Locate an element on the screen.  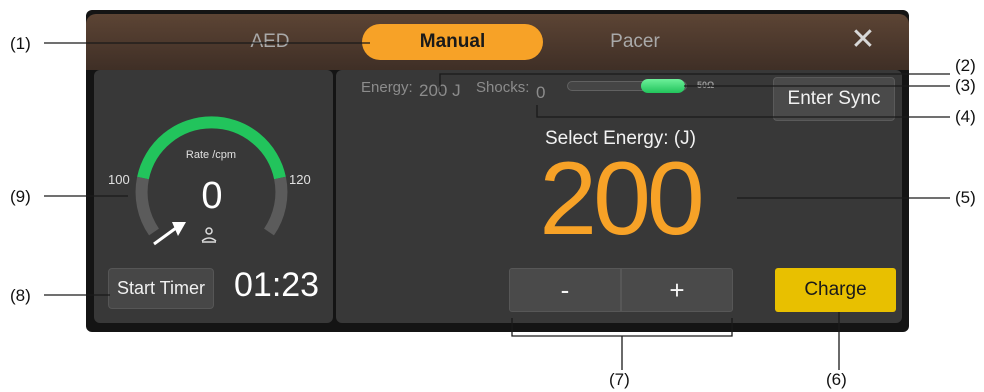
callout-3: (3) is located at coordinates (965, 86).